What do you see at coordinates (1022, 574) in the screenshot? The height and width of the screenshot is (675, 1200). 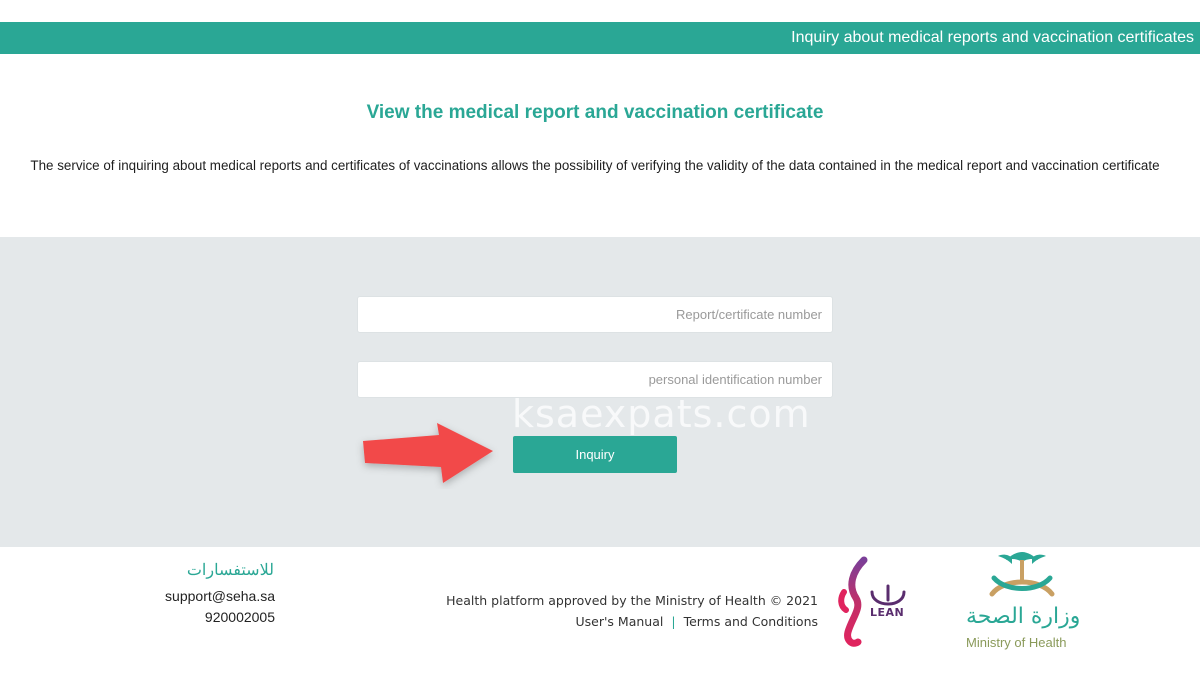 I see `ministry-of-health-emblem-icon` at bounding box center [1022, 574].